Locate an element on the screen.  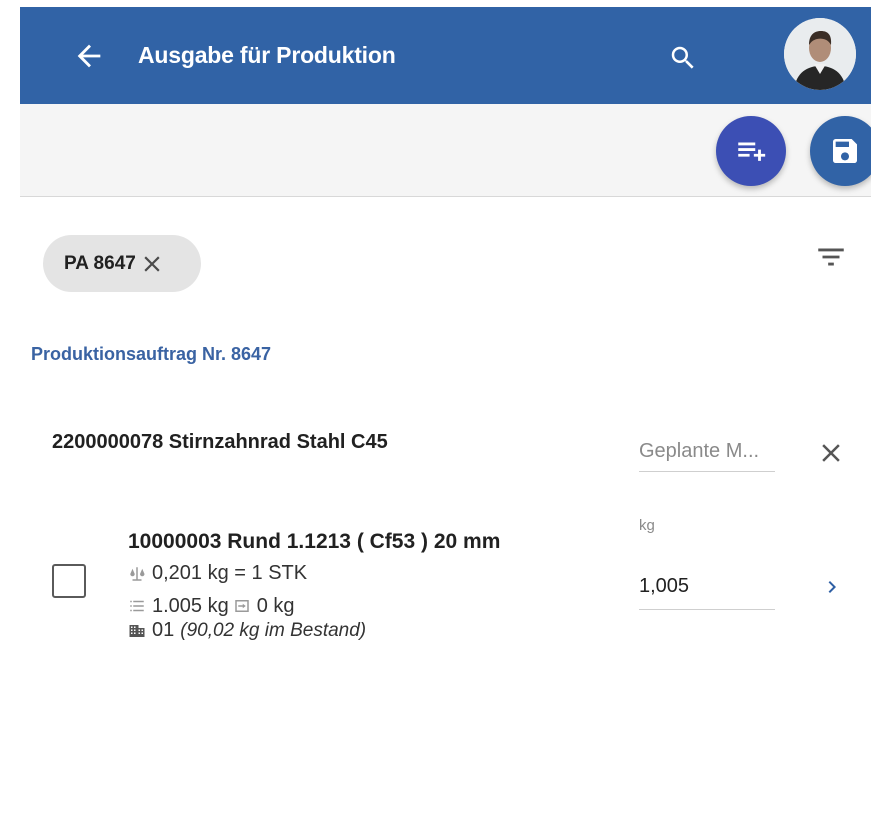
warehouse-row: 01 (90,02 kg im Bestand) is located at coordinates (247, 630).